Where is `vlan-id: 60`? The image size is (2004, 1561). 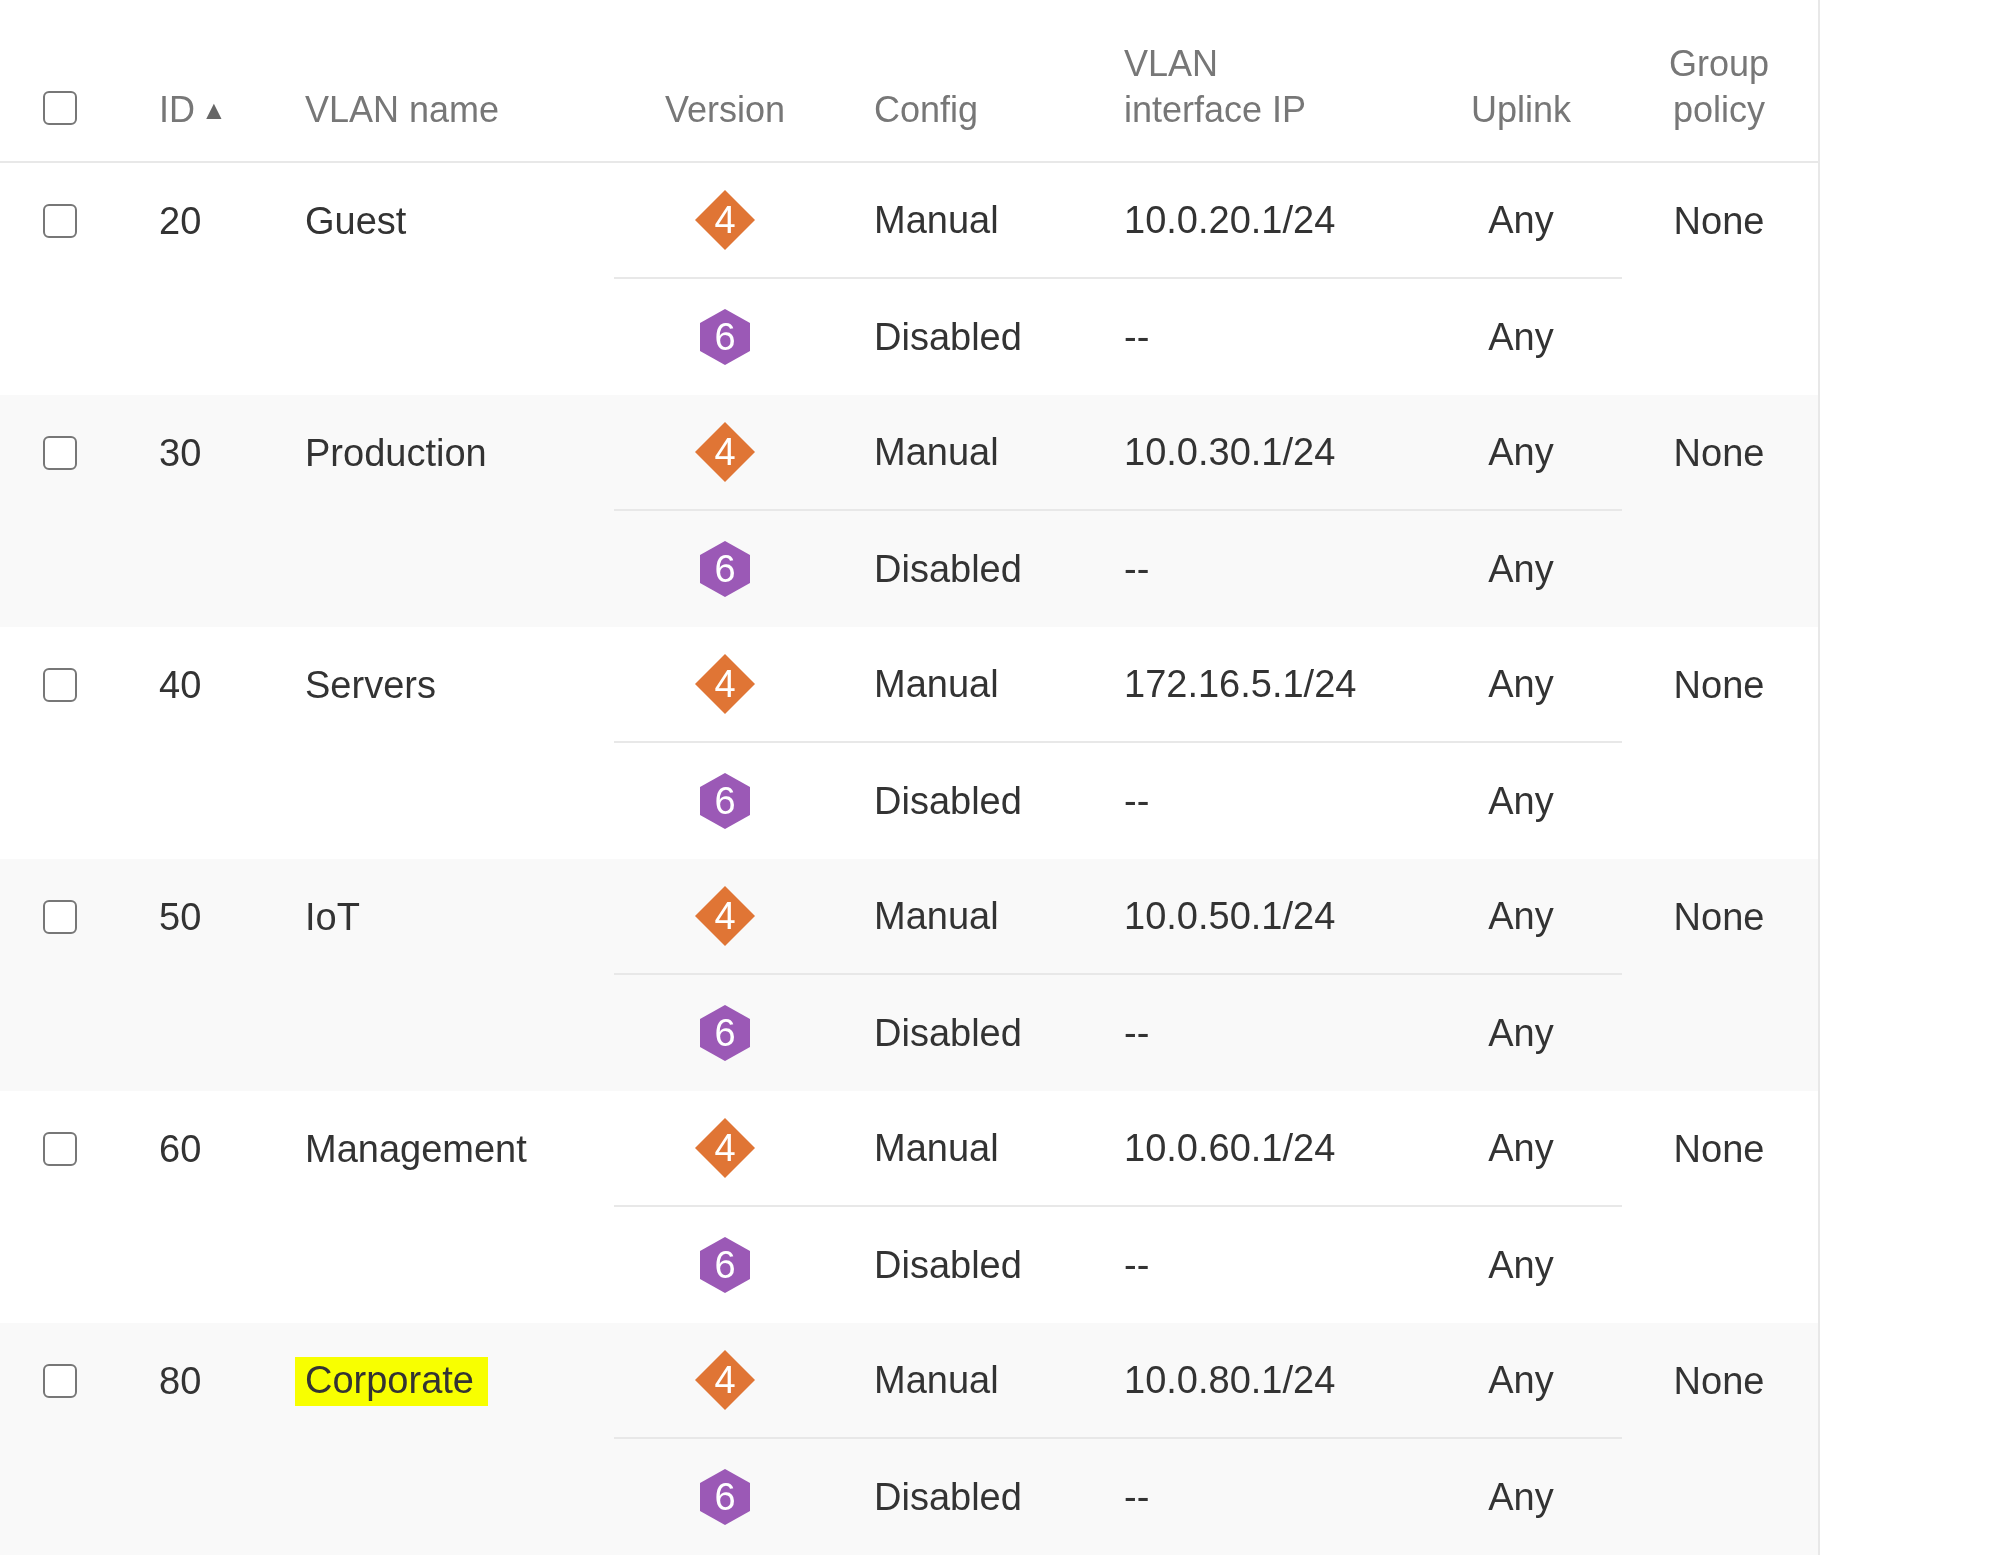
vlan-id: 60 is located at coordinates (180, 1149).